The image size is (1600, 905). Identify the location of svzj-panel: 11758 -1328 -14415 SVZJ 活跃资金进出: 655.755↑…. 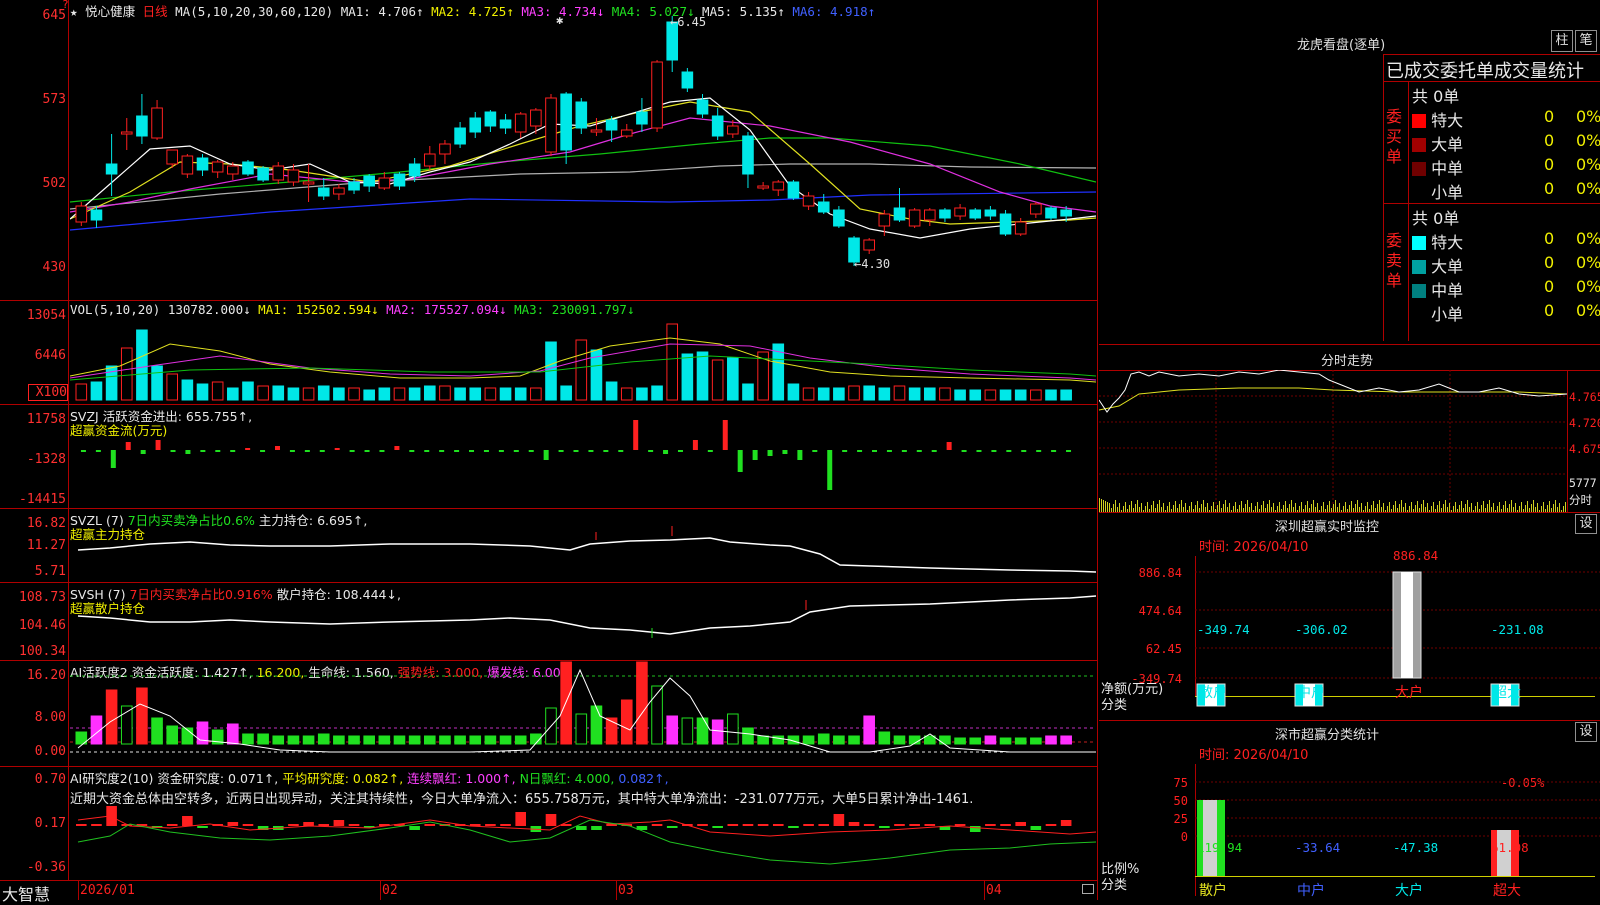
(549, 456).